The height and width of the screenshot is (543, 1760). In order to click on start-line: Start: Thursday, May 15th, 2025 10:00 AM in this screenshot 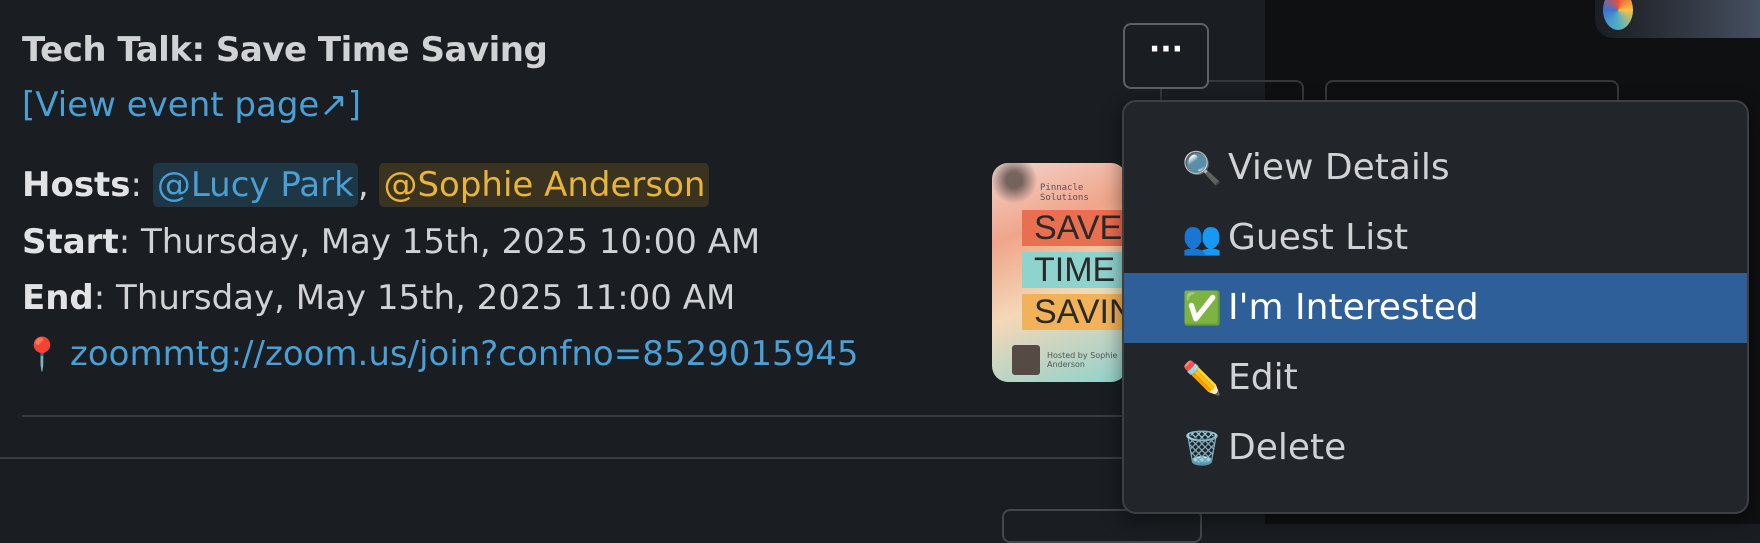, I will do `click(391, 242)`.